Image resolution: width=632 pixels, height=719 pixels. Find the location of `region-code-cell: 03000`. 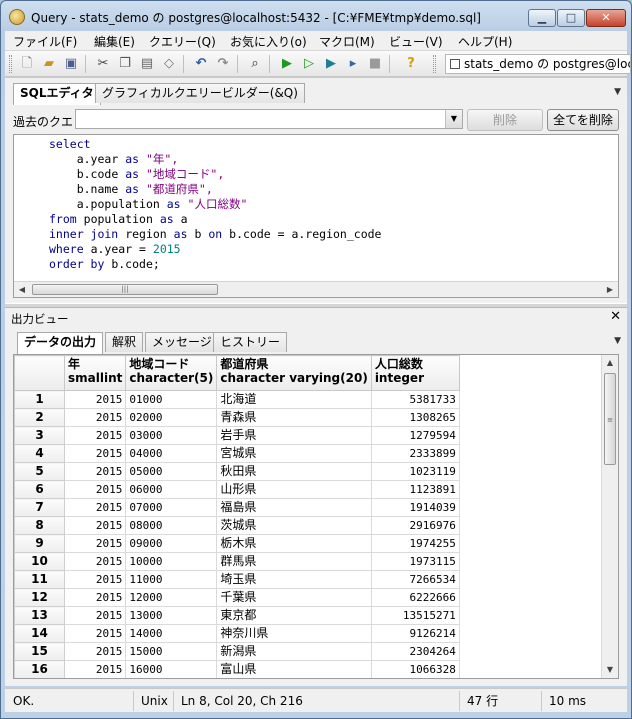

region-code-cell: 03000 is located at coordinates (171, 435).